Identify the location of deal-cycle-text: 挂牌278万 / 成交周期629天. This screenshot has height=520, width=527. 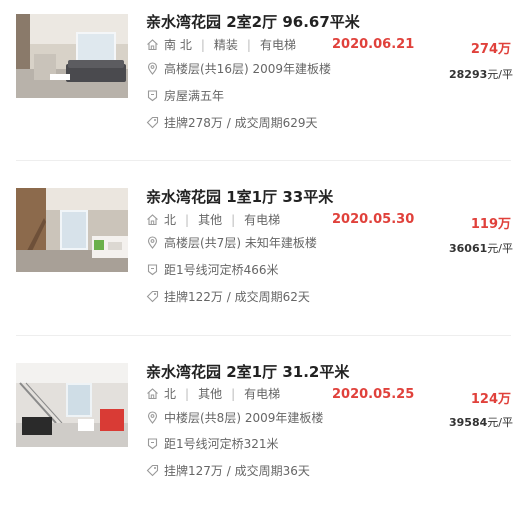
(241, 123).